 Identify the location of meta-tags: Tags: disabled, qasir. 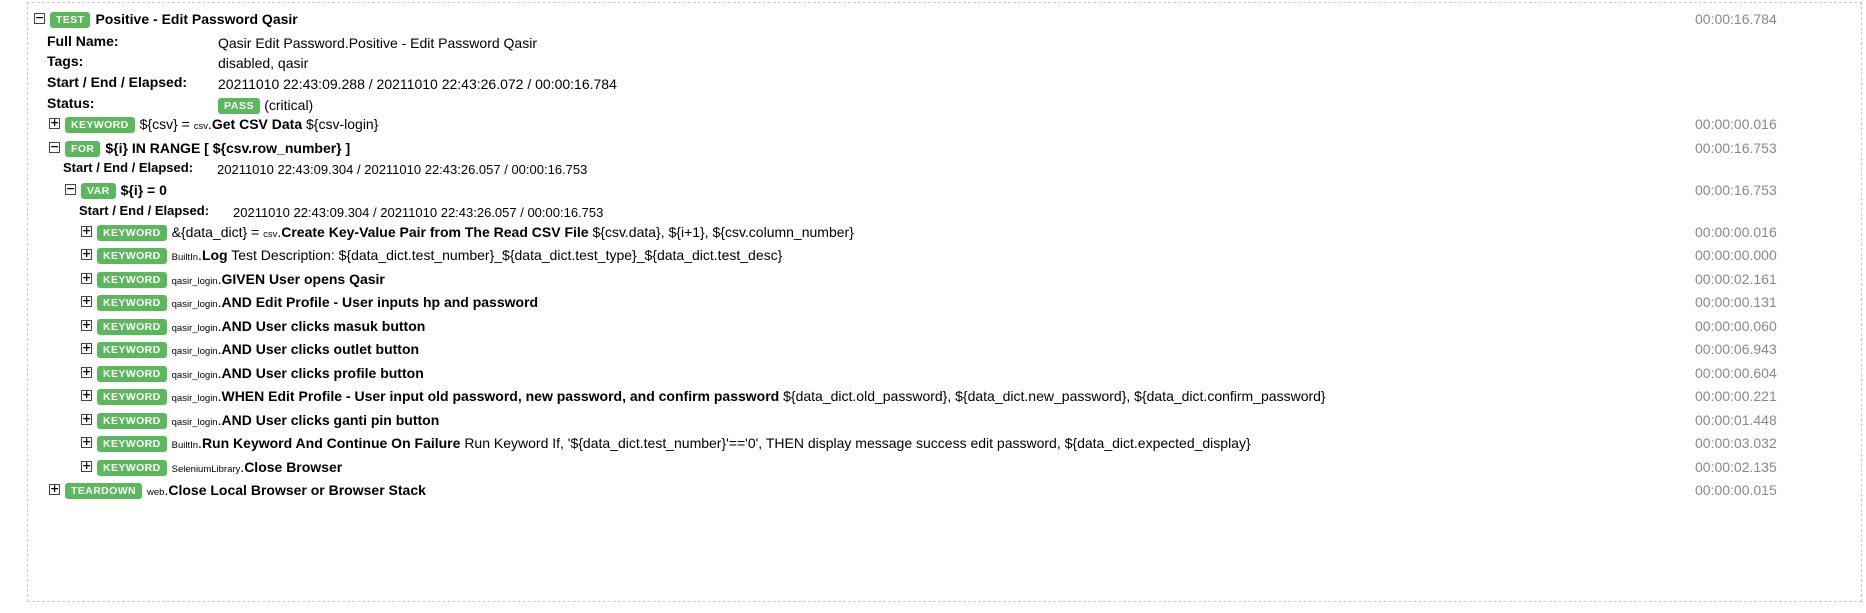
(944, 61).